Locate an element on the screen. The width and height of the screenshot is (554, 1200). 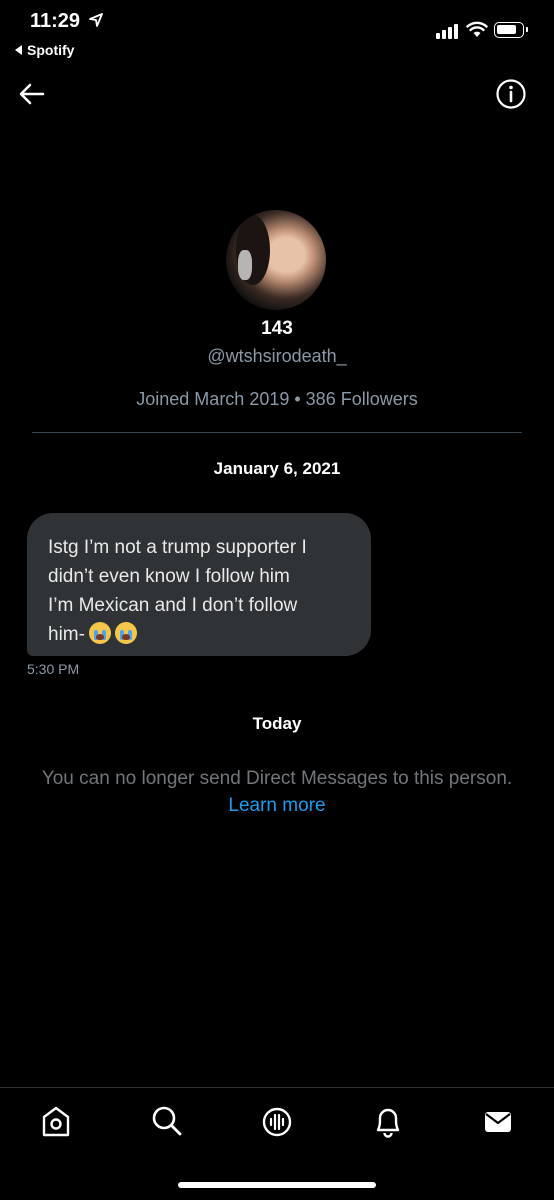
back-app-label: Spotify is located at coordinates (51, 50).